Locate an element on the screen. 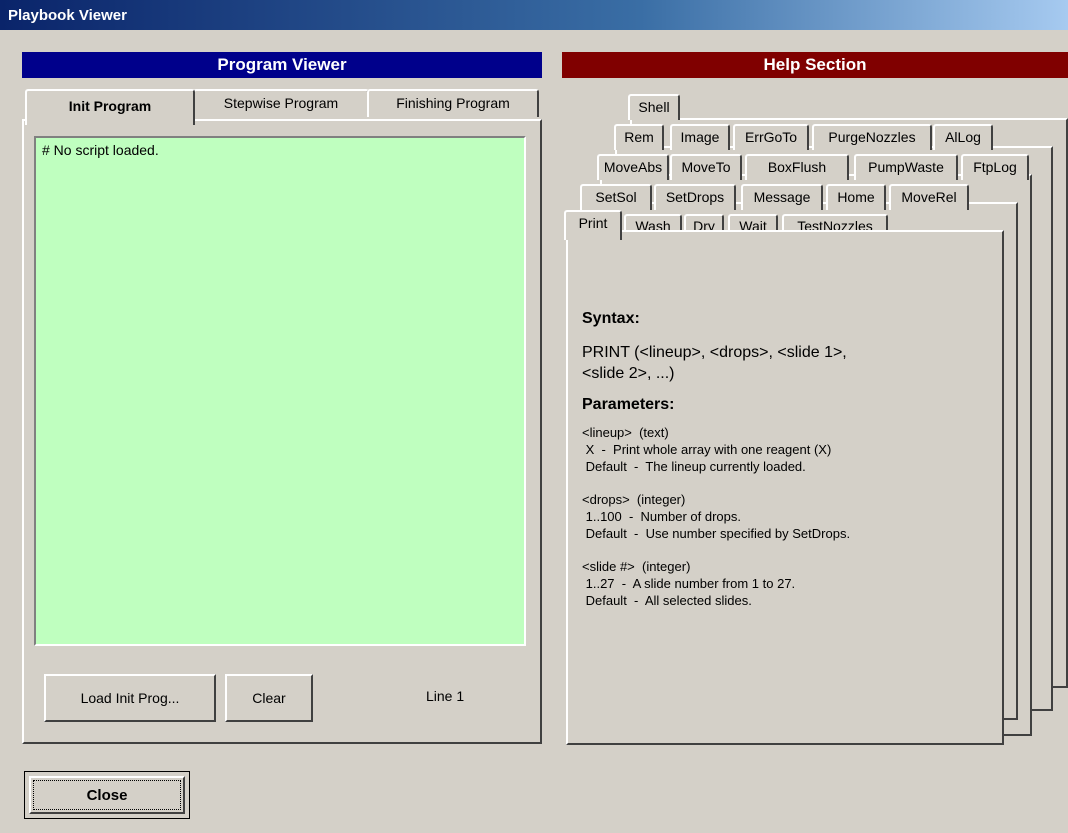  help-tab-label: Image is located at coordinates (700, 137).